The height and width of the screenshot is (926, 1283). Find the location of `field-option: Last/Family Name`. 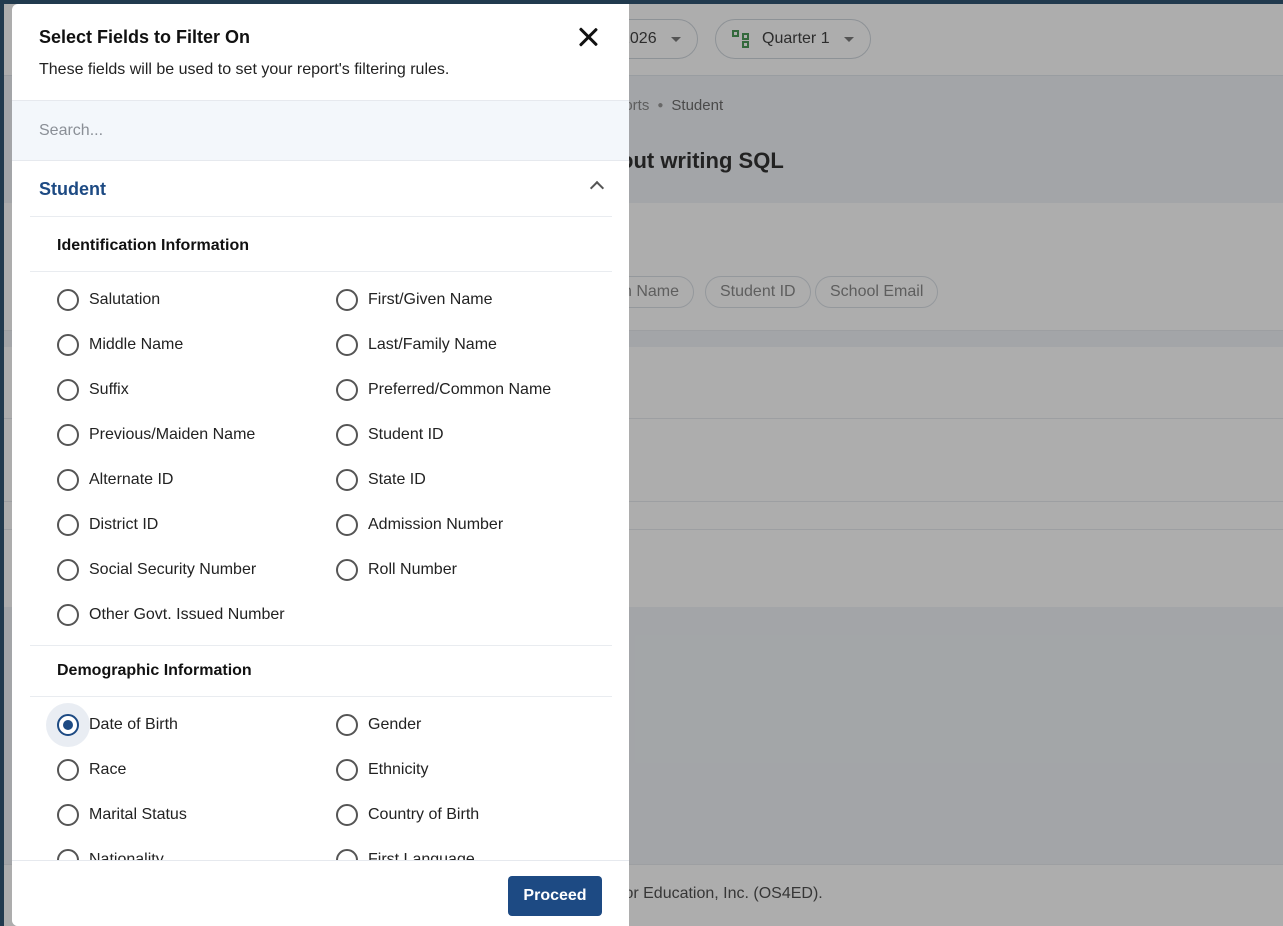

field-option: Last/Family Name is located at coordinates (416, 345).